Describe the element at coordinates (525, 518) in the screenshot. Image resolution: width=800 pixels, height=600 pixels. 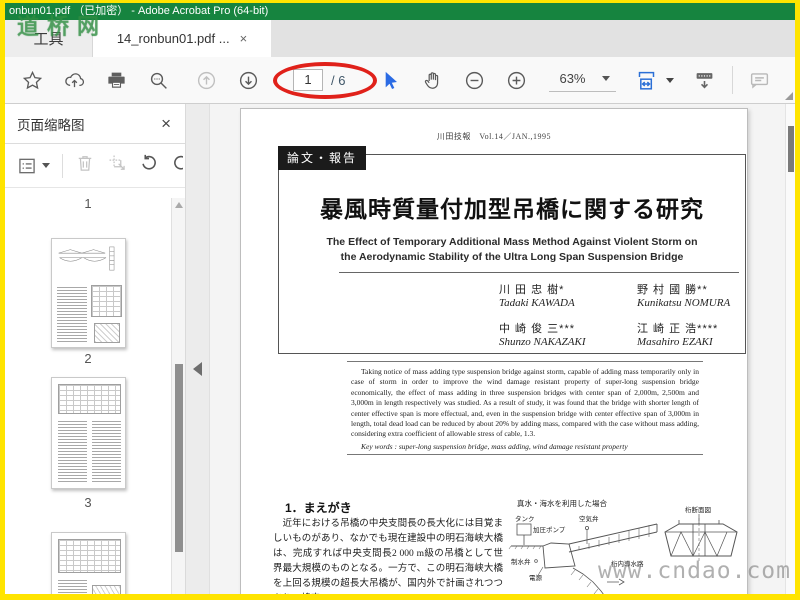
I see `figure-label-tank: タンク` at that location.